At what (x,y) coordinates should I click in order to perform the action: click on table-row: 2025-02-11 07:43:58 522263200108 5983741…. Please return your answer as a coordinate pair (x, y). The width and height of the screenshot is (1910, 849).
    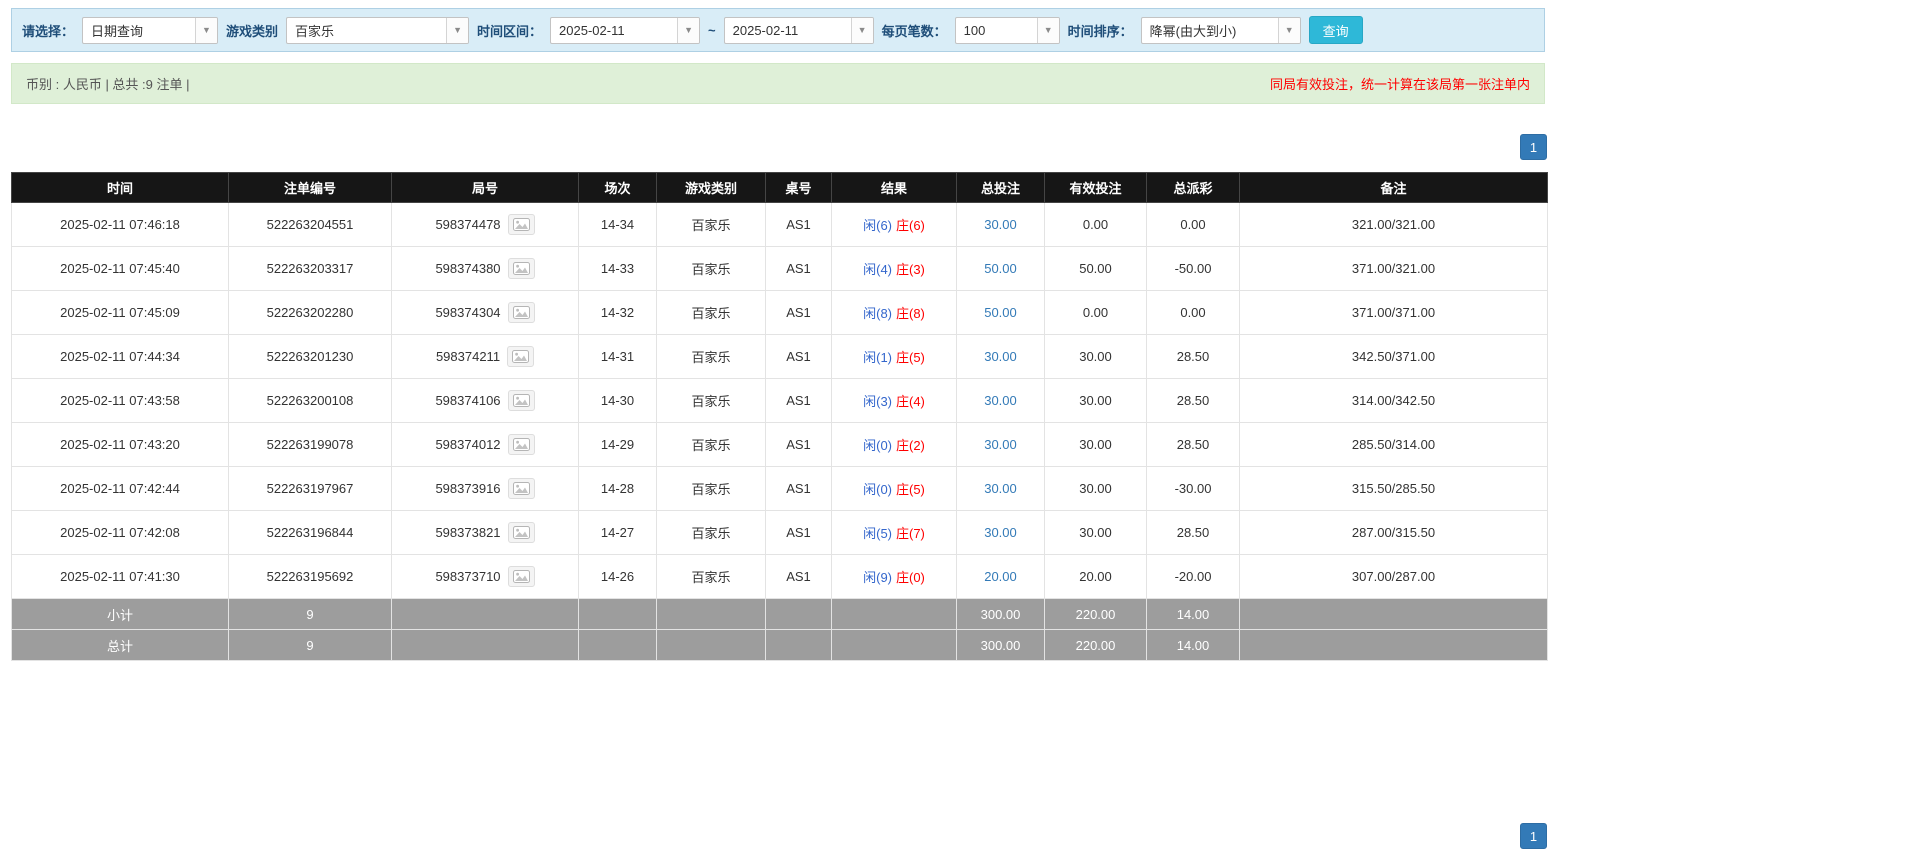
    Looking at the image, I should click on (779, 400).